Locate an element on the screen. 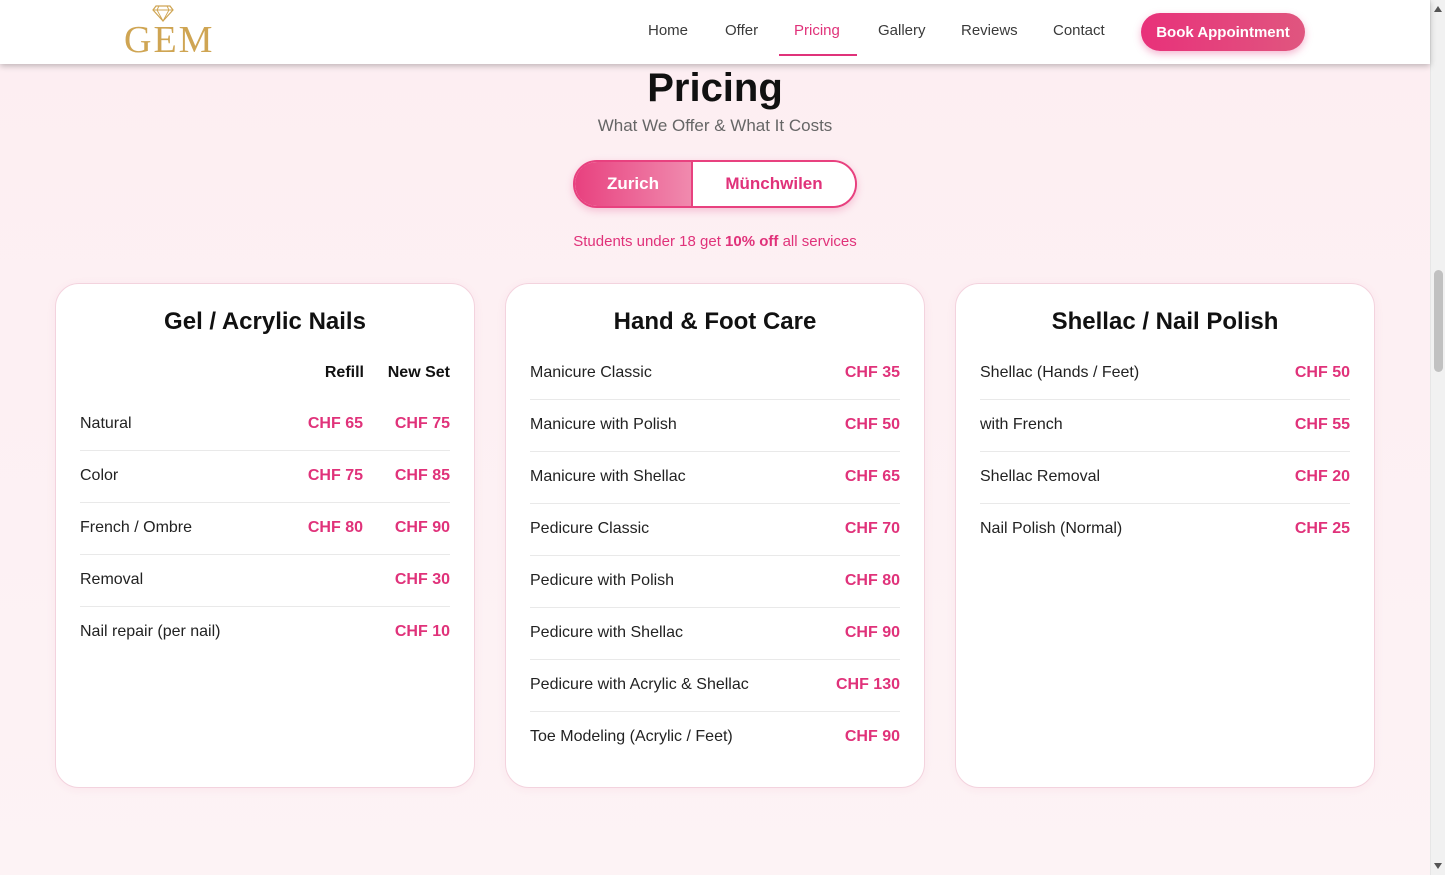 This screenshot has height=875, width=1445. card-title: Shellac / Nail Polish is located at coordinates (1165, 321).